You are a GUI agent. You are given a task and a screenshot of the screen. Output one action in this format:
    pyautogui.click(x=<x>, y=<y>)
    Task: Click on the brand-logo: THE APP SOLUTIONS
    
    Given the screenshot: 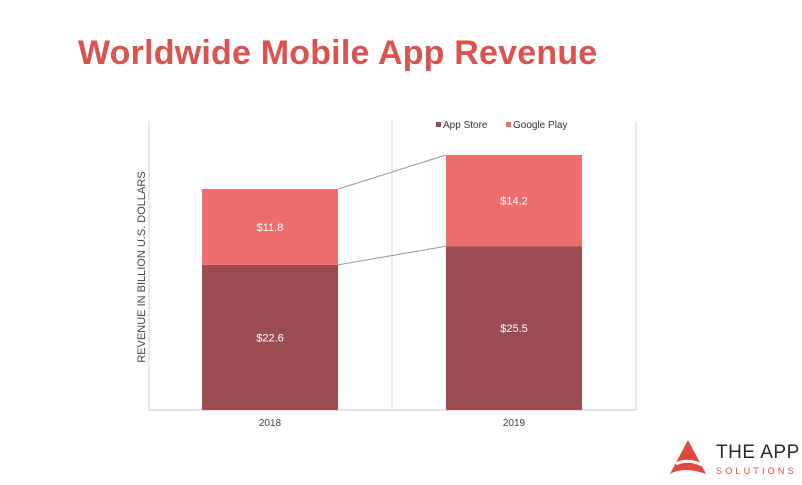 What is the action you would take?
    pyautogui.click(x=735, y=460)
    